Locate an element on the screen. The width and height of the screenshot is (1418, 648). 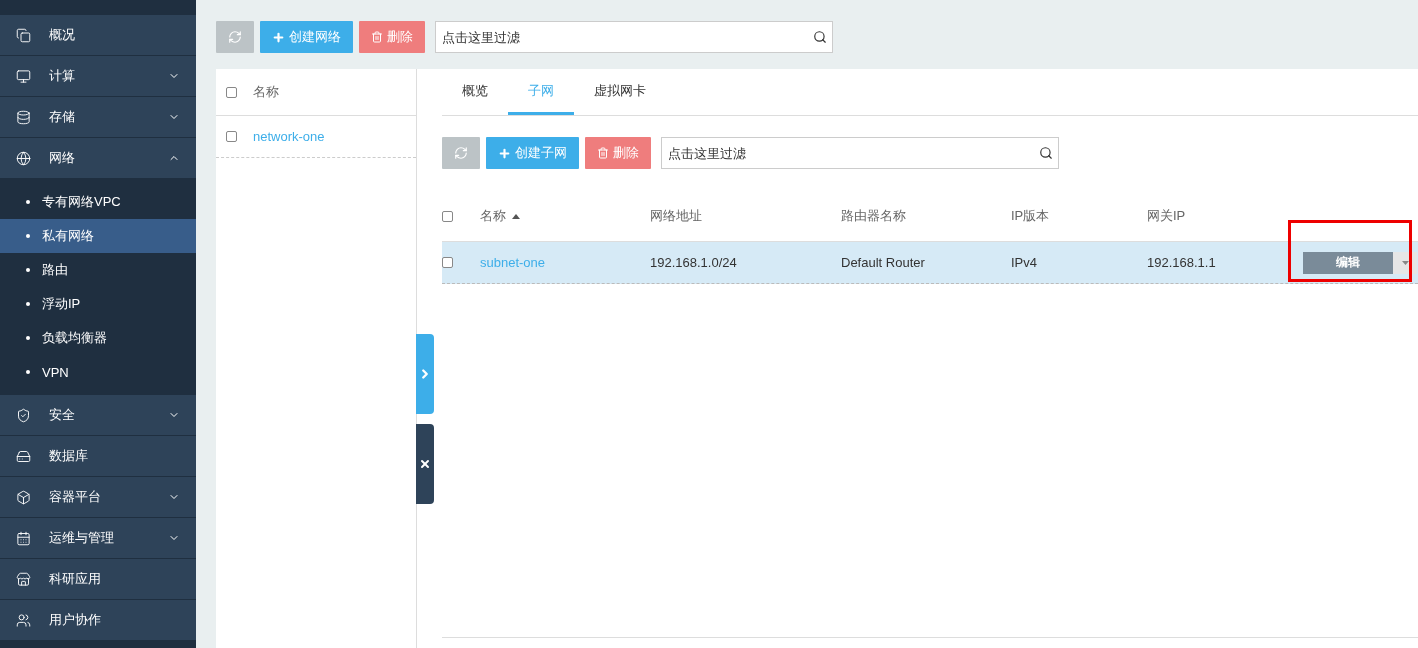
sidebar-subitem: 负载均衡器 is located at coordinates (98, 338).